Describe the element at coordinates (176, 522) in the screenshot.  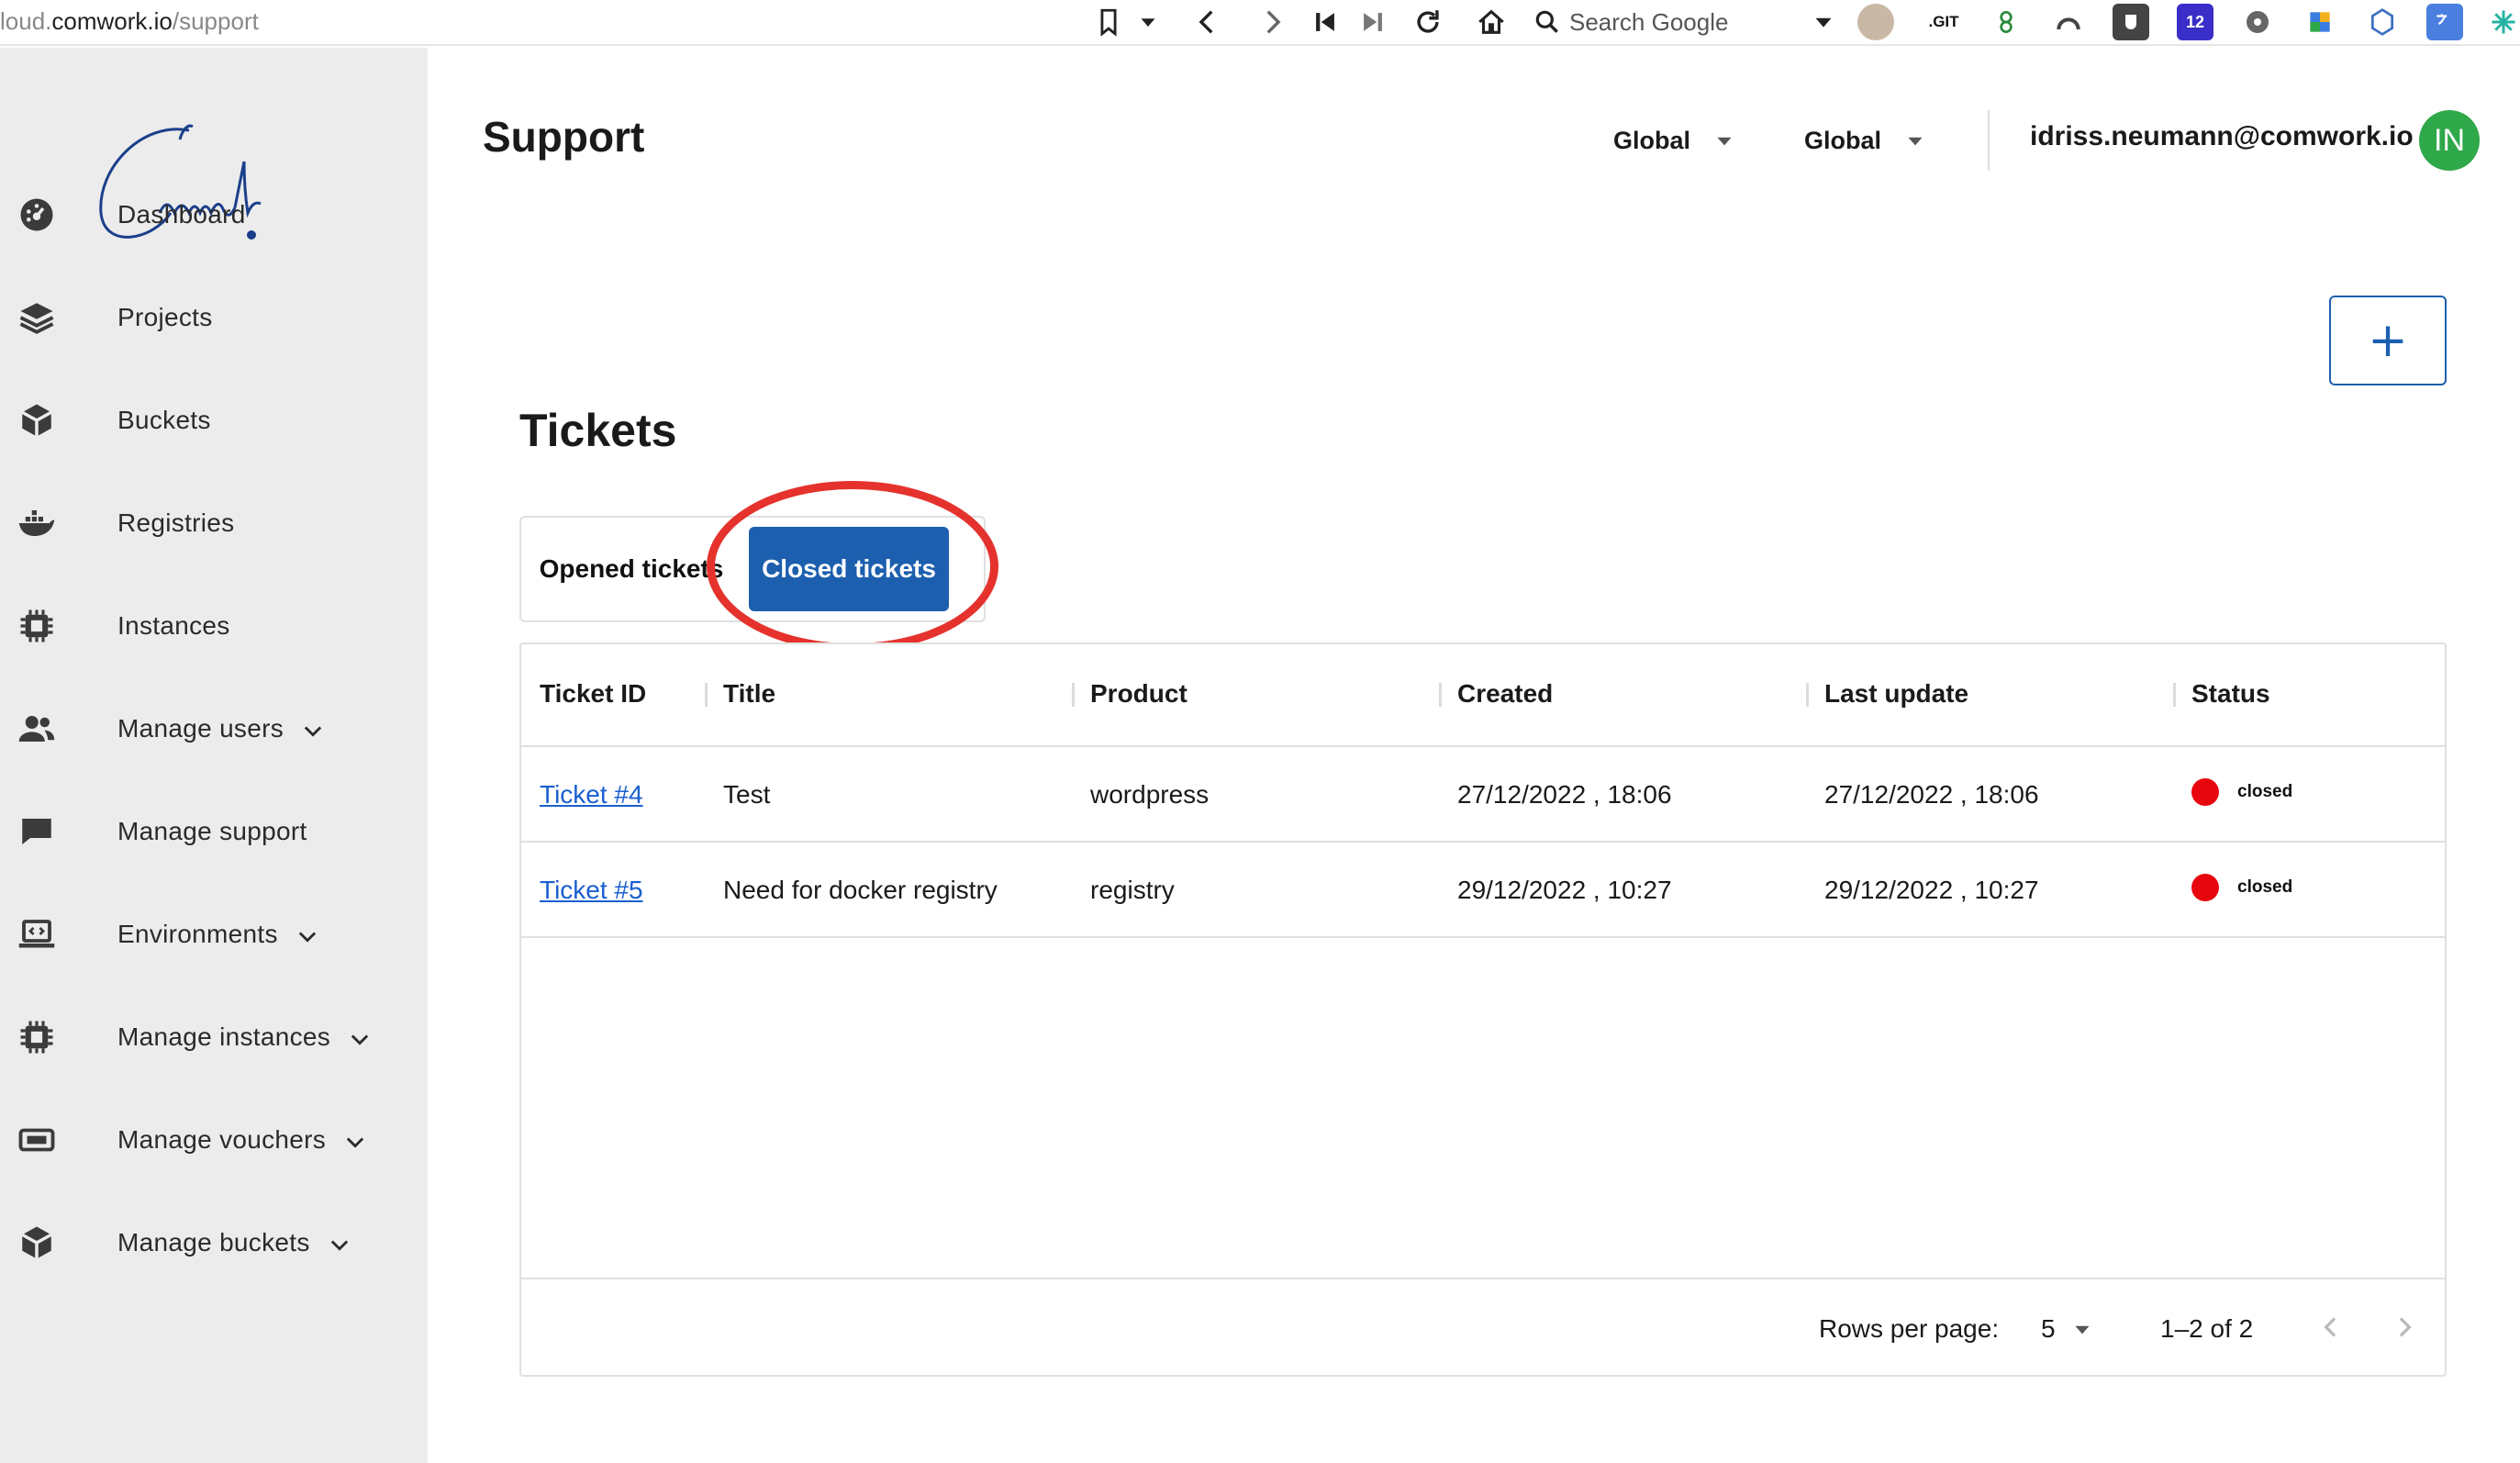
I see `sidebar-item-label: Registries` at that location.